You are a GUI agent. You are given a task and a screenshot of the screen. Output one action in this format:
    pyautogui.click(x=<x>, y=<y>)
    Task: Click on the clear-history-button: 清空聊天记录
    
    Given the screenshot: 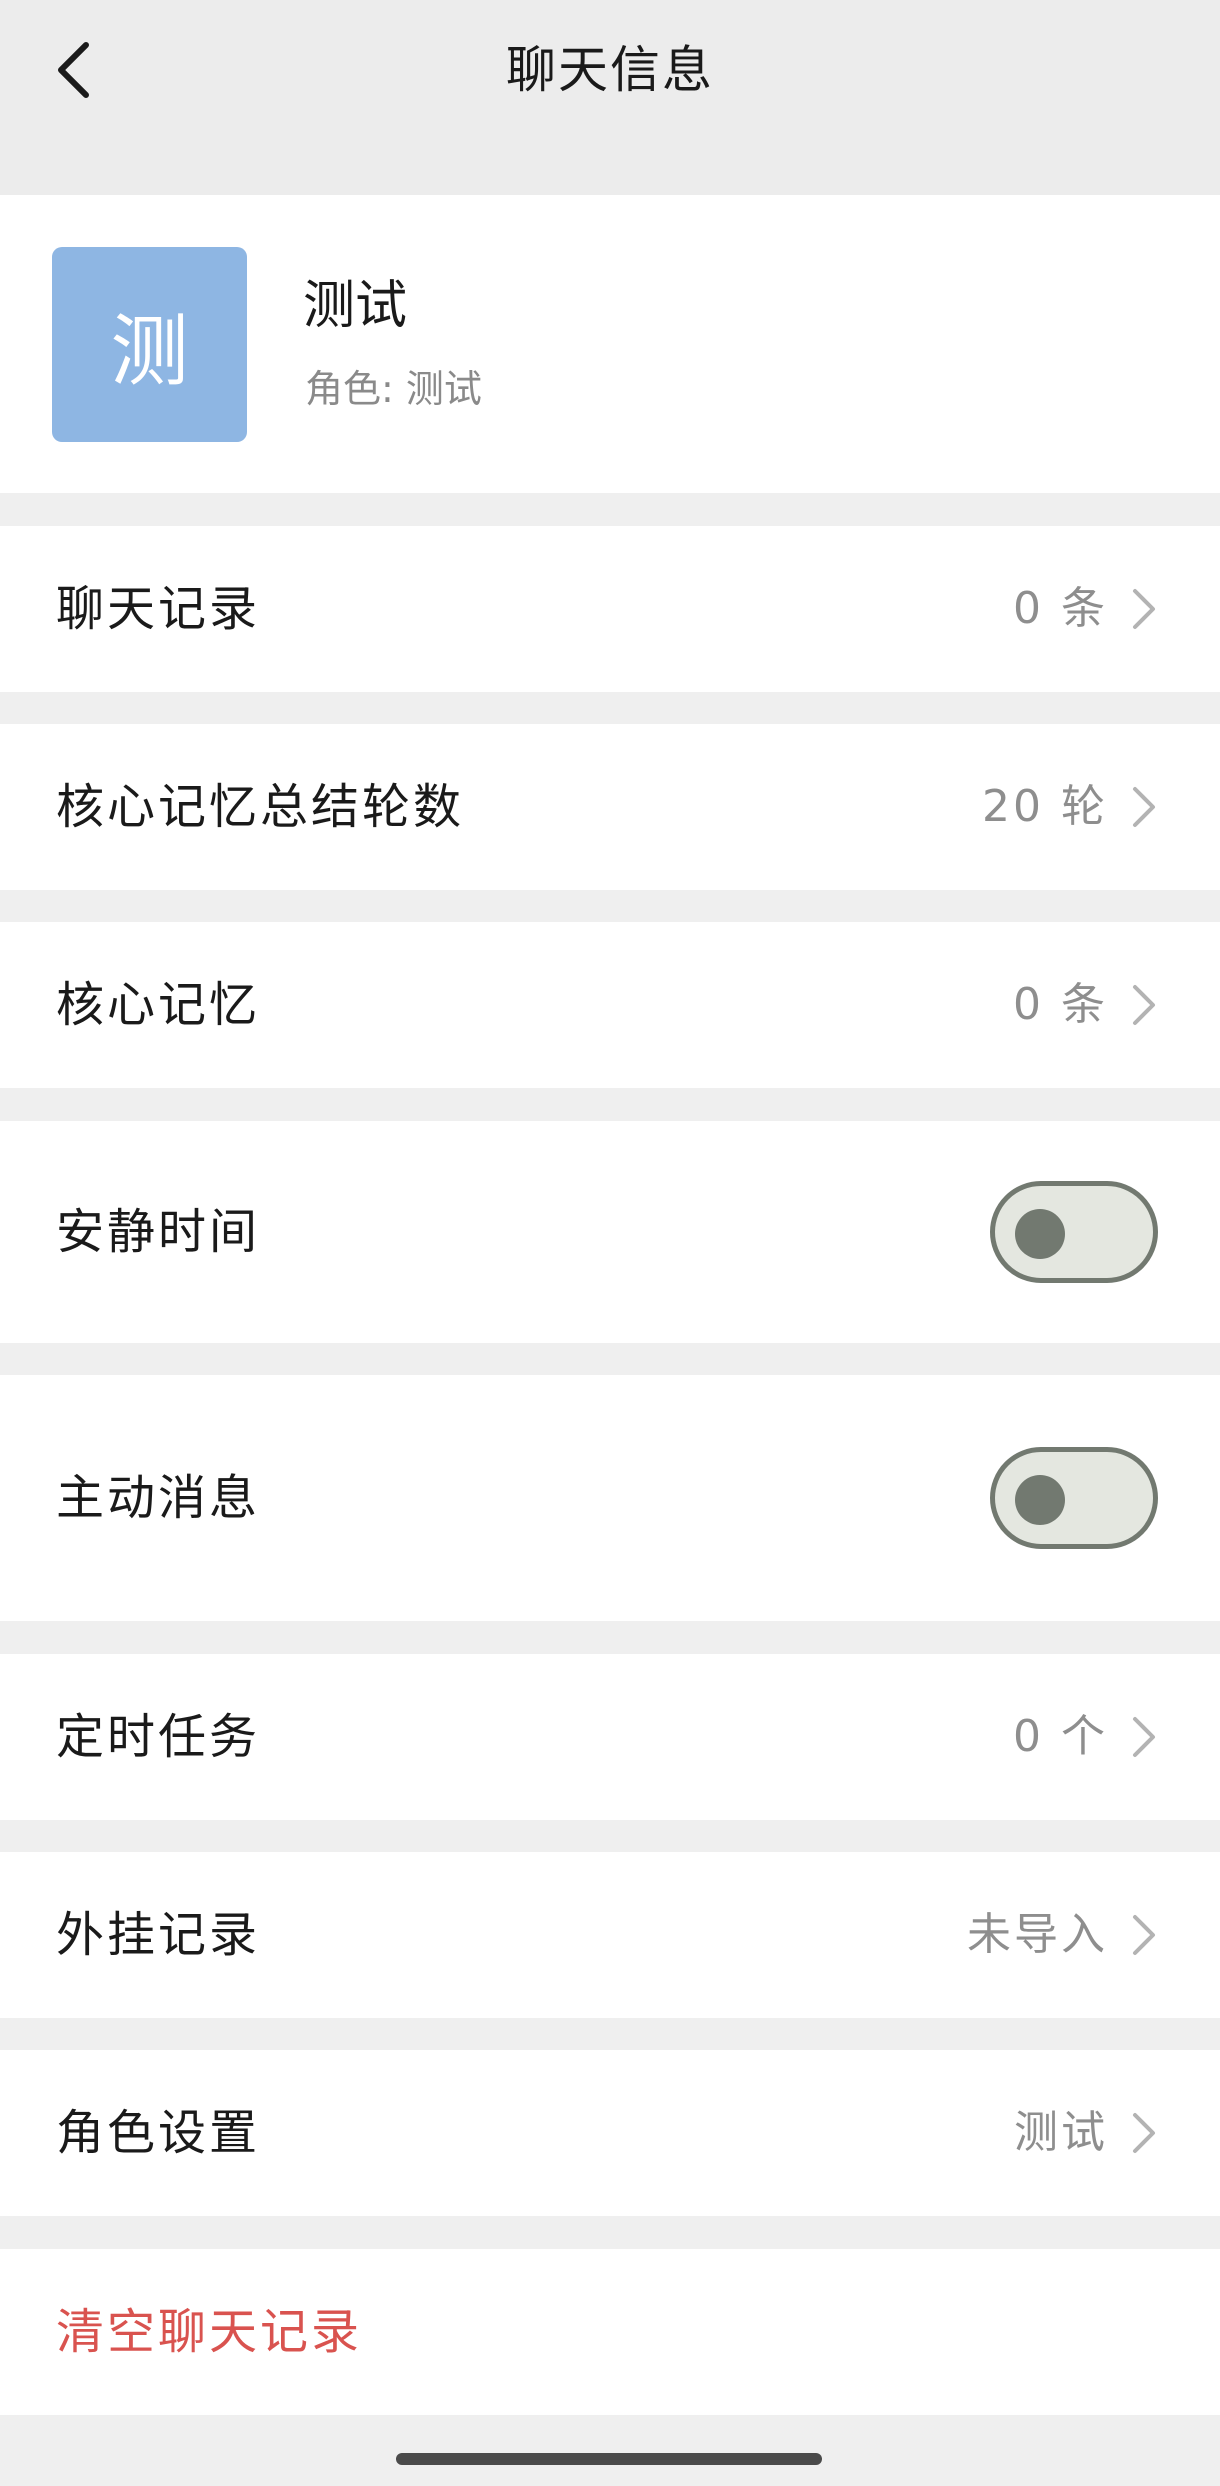 What is the action you would take?
    pyautogui.click(x=209, y=2332)
    